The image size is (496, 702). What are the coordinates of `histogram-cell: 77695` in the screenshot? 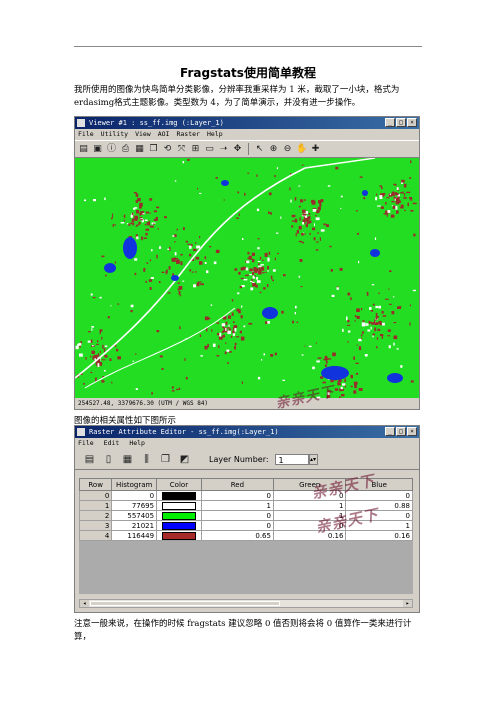 It's located at (134, 505).